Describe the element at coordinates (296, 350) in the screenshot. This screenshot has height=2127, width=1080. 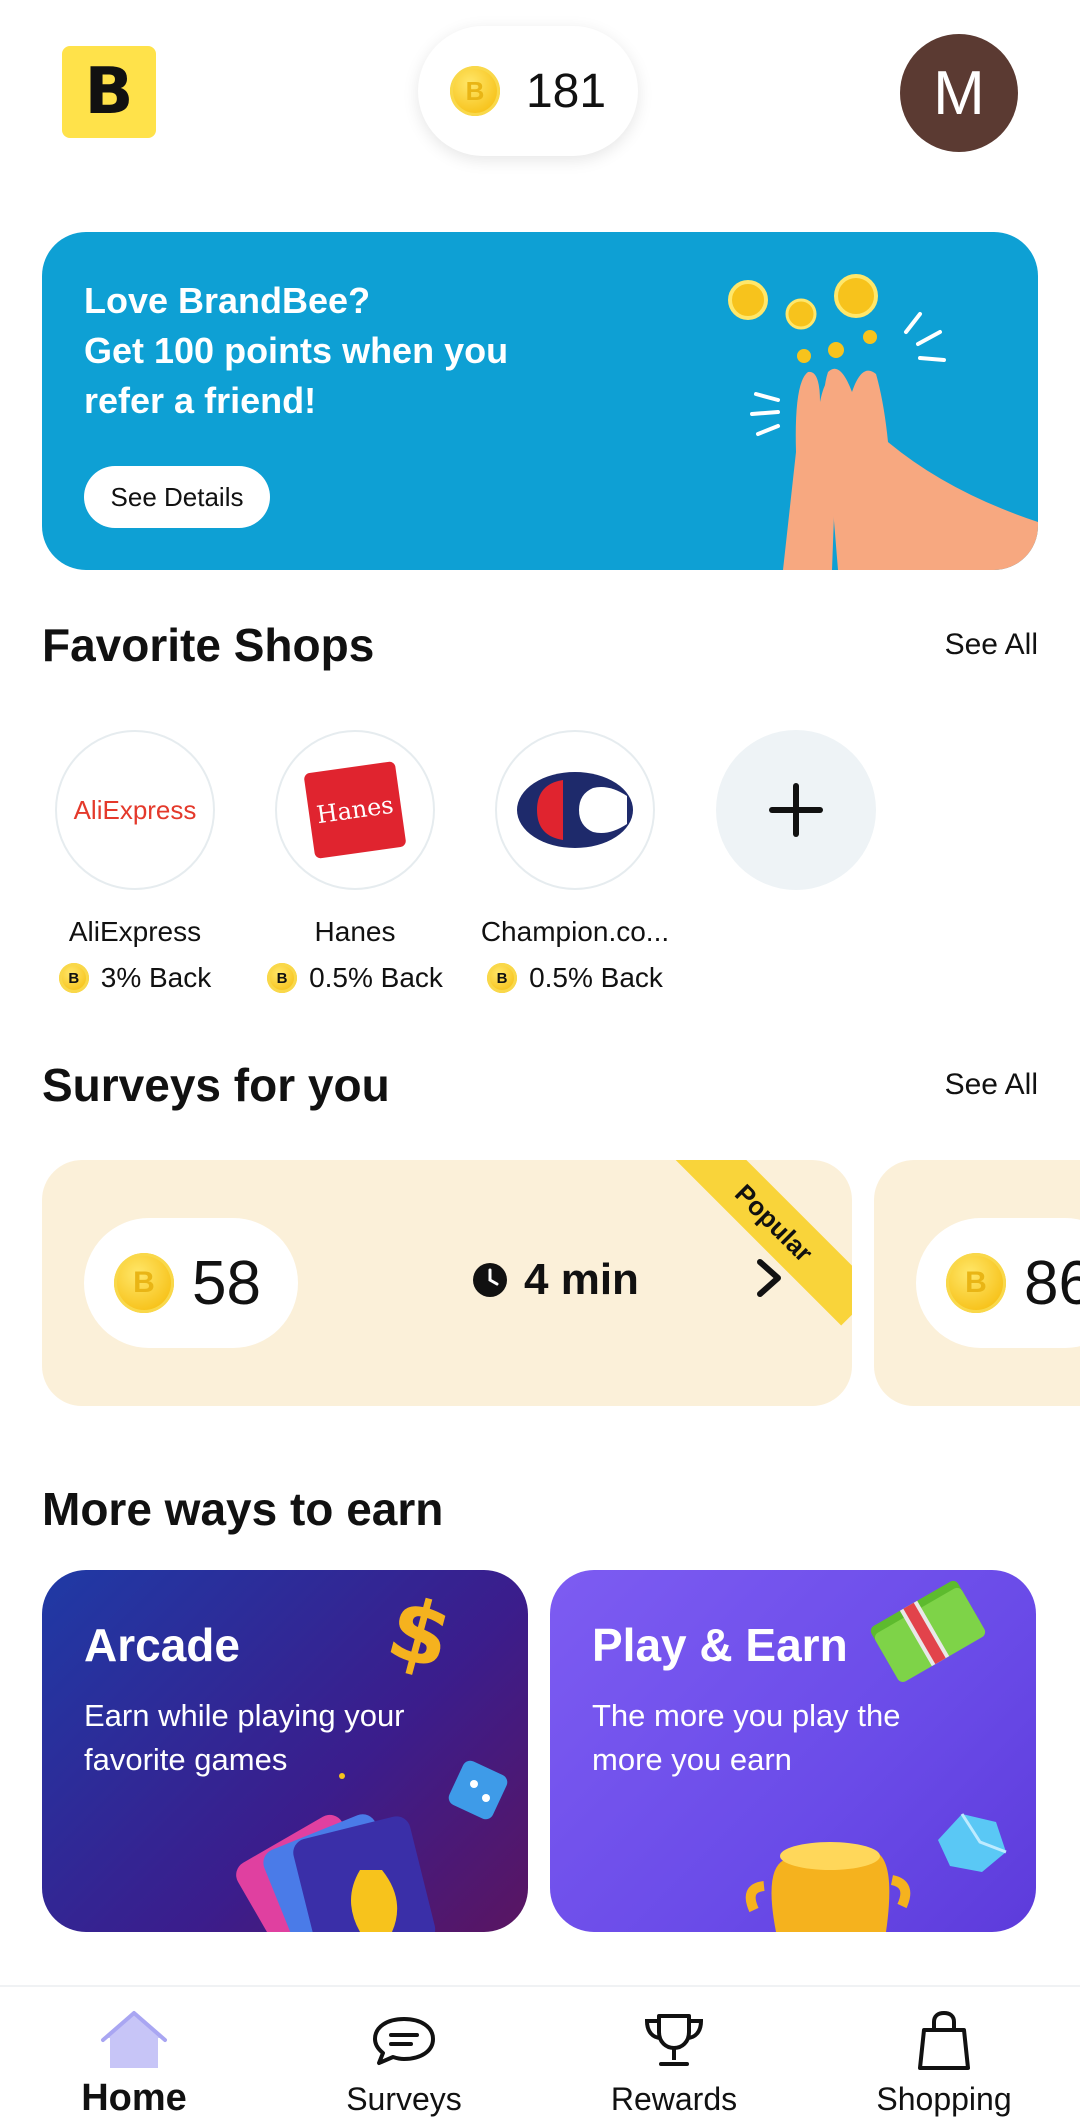
I see `banner-line-2: Get 100 points when you` at that location.